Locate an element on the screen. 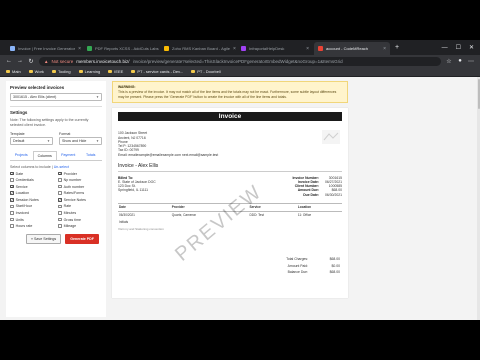  checkbox-label: Location is located at coordinates (22, 193).